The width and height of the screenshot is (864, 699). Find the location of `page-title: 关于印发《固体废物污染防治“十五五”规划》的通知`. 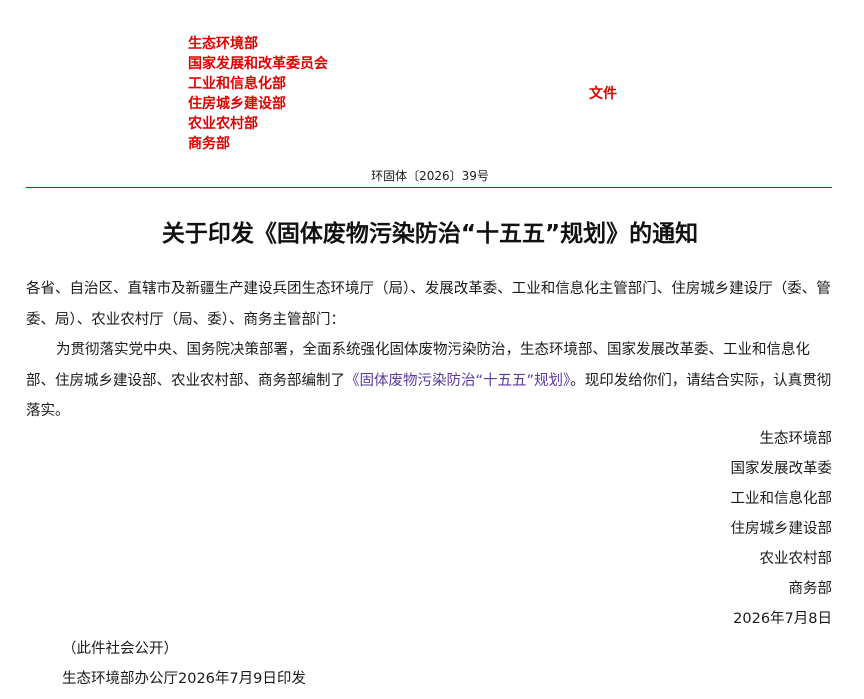

page-title: 关于印发《固体废物污染防治“十五五”规划》的通知 is located at coordinates (430, 234).